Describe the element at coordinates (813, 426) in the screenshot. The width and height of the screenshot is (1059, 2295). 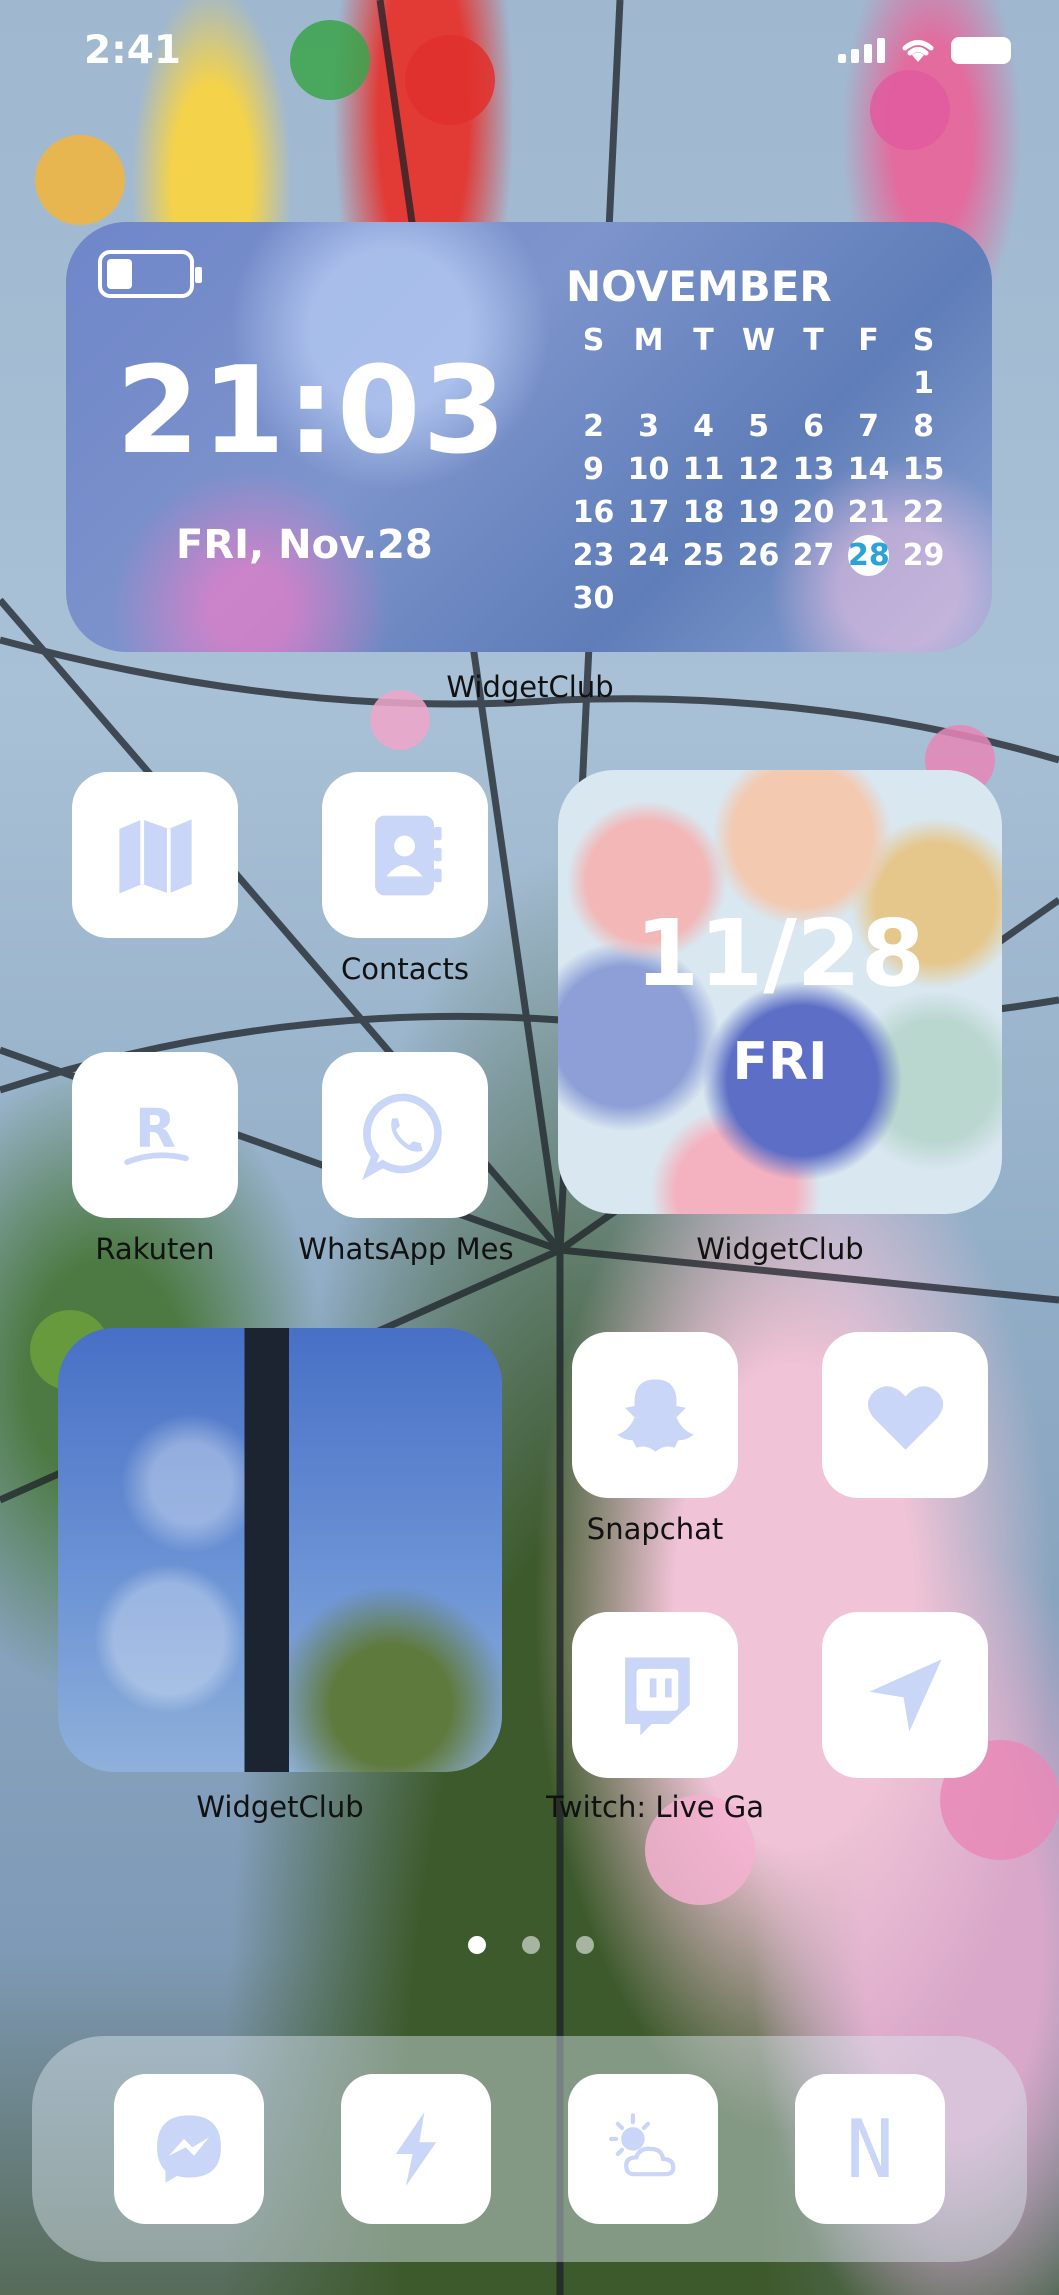
I see `calendar-day: 6` at that location.